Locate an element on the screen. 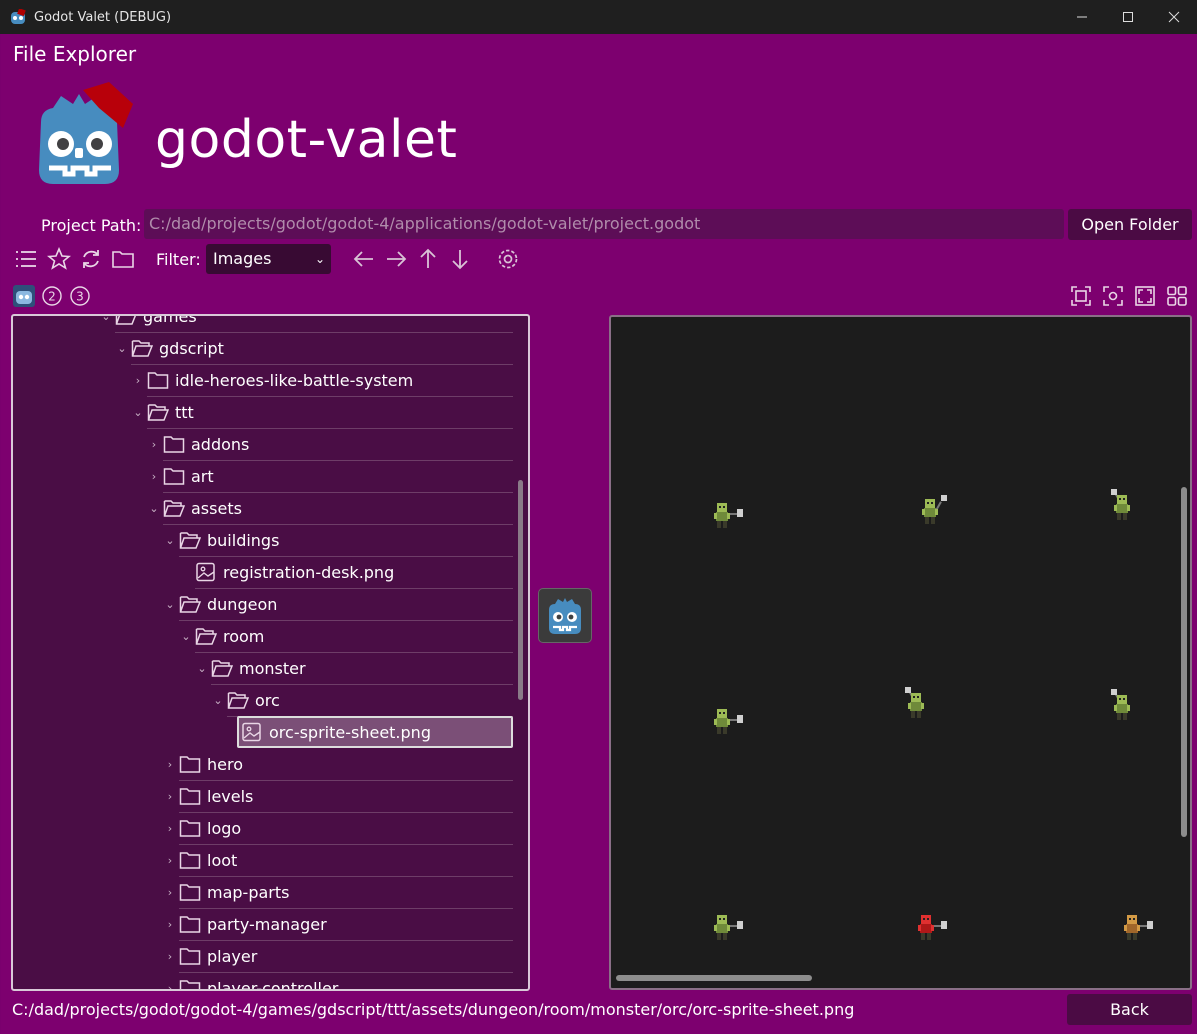  maximize-icon is located at coordinates (1128, 17).